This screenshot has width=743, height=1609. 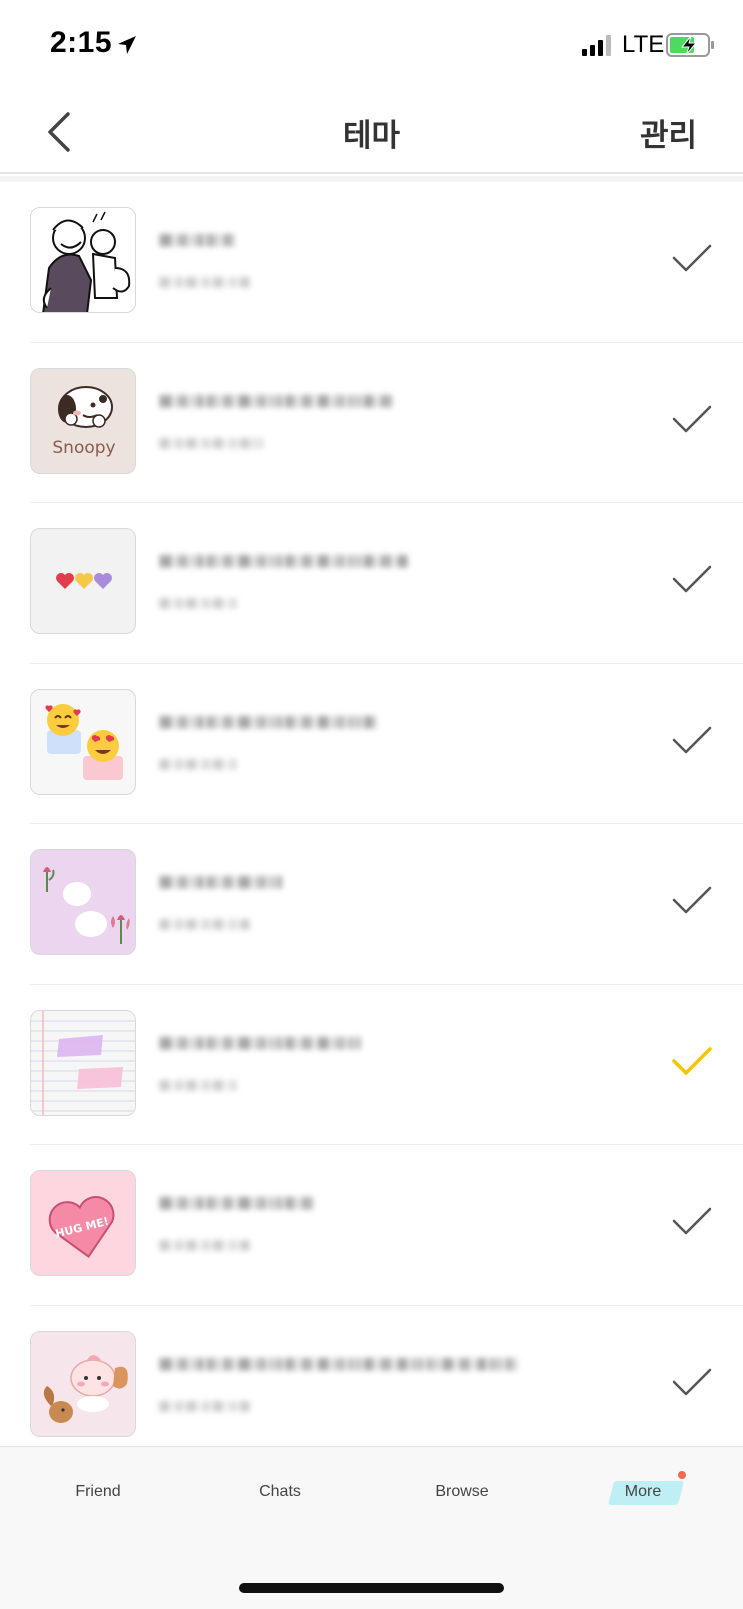 What do you see at coordinates (682, 1475) in the screenshot?
I see `notification-dot` at bounding box center [682, 1475].